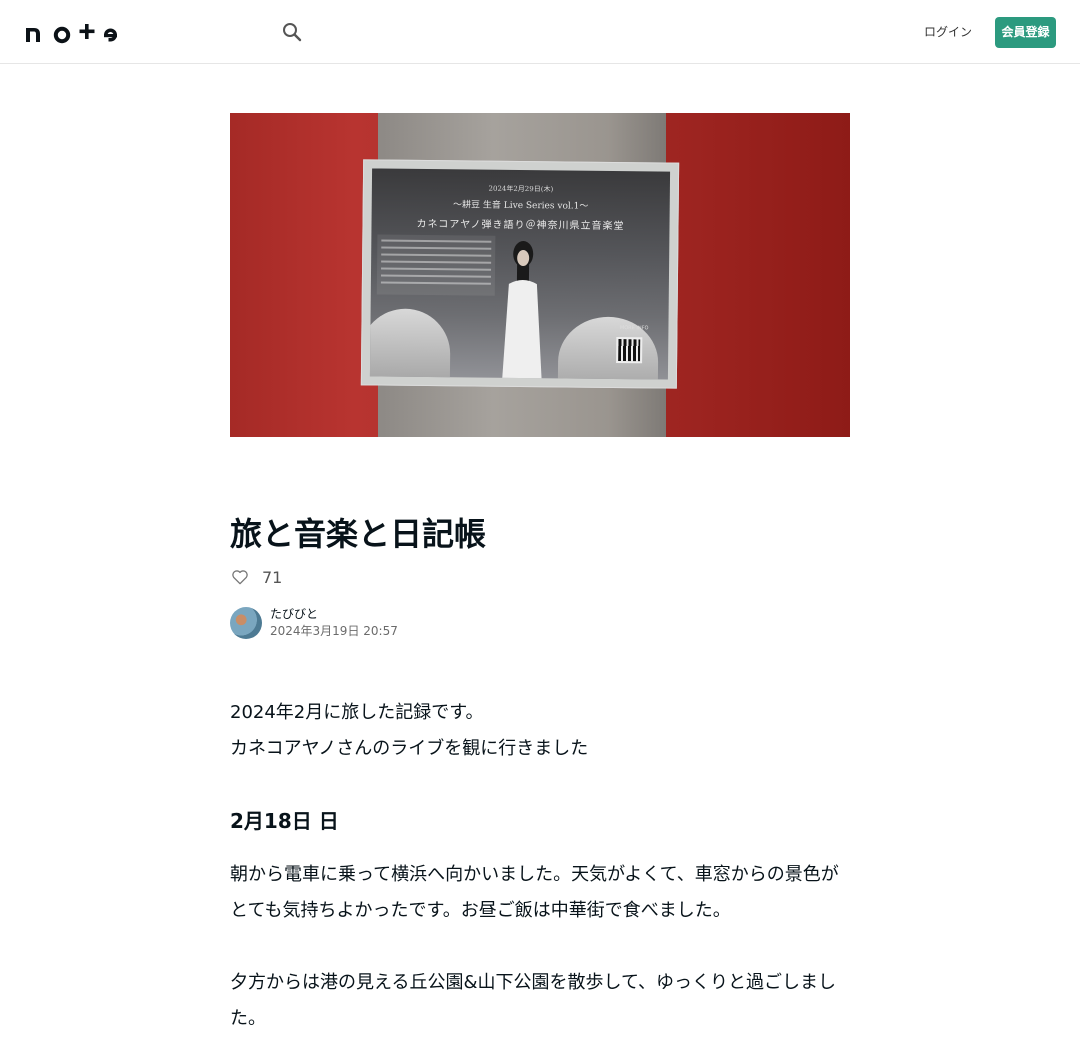 Image resolution: width=1080 pixels, height=1037 pixels. I want to click on heart-icon, so click(240, 577).